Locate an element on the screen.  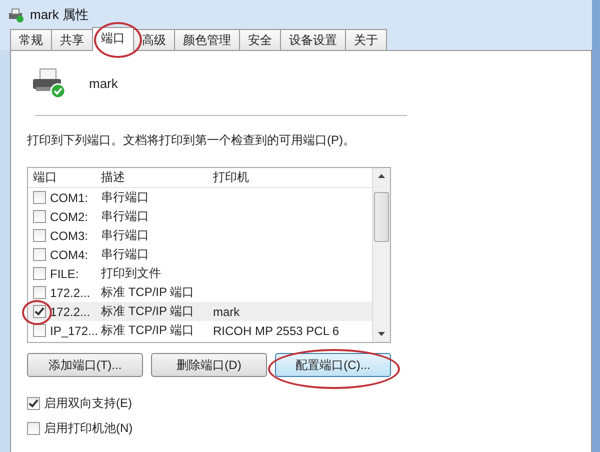
port-row: COM2: 串行端口 is located at coordinates (200, 216).